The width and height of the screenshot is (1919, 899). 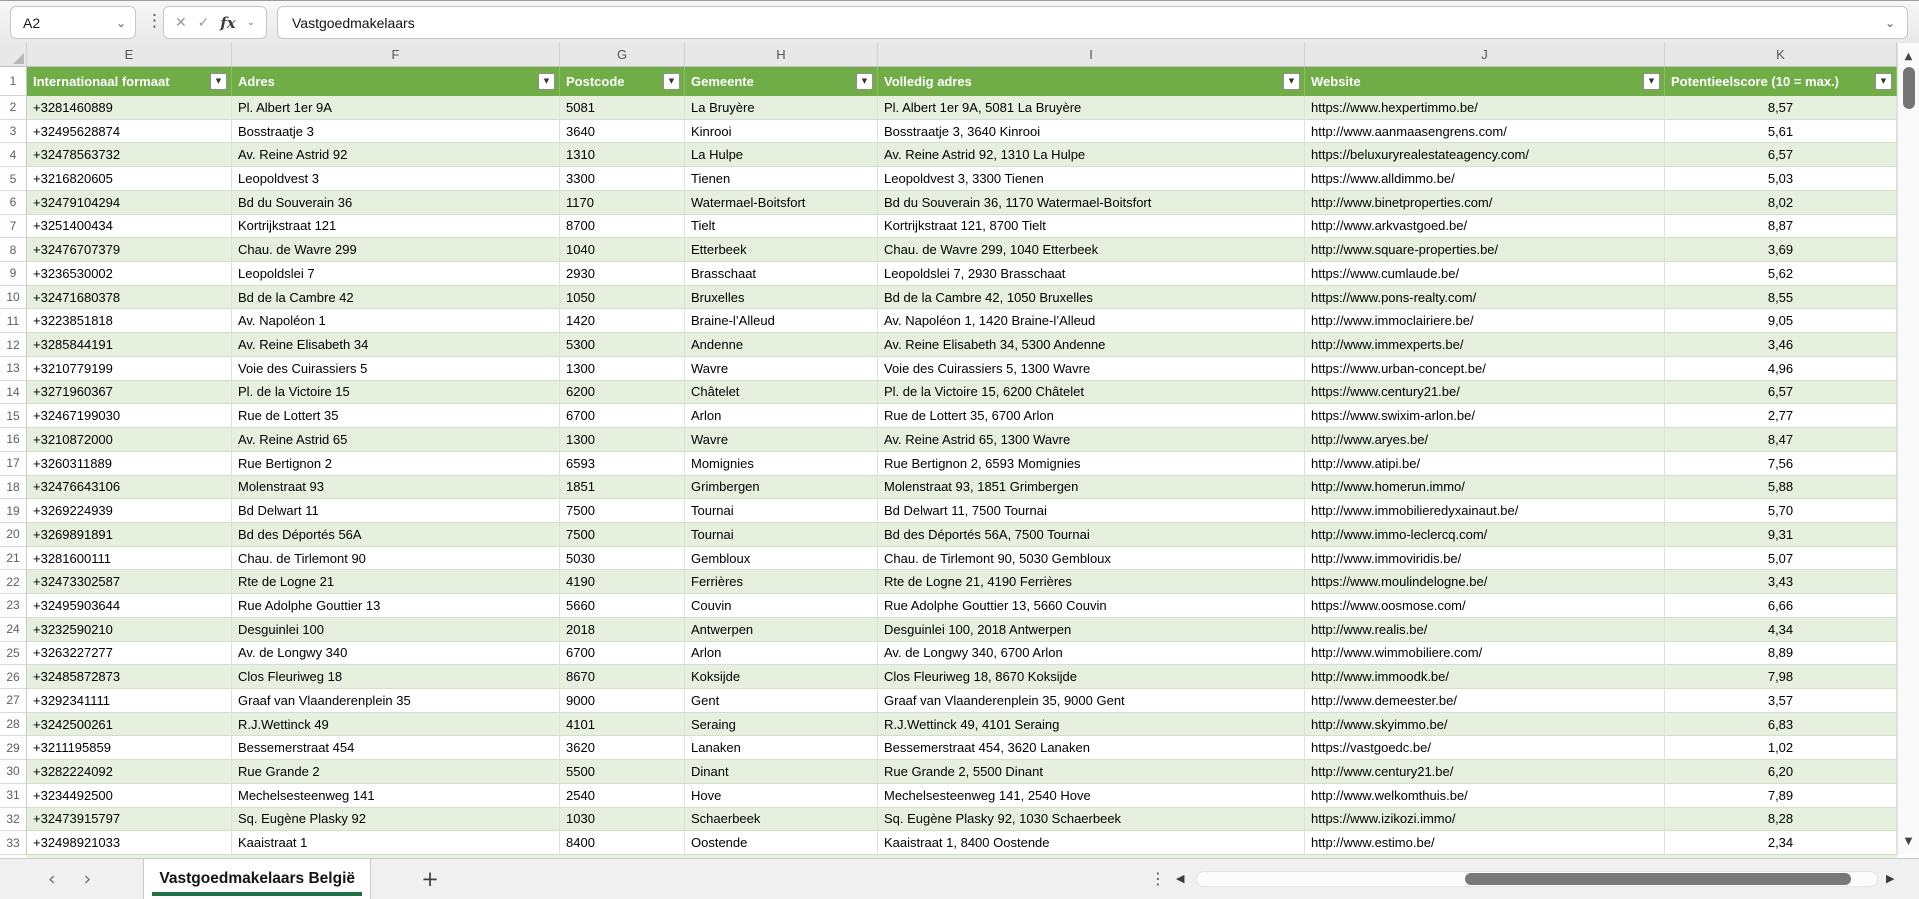 I want to click on cell: Rue de Lottert 35, so click(x=396, y=416).